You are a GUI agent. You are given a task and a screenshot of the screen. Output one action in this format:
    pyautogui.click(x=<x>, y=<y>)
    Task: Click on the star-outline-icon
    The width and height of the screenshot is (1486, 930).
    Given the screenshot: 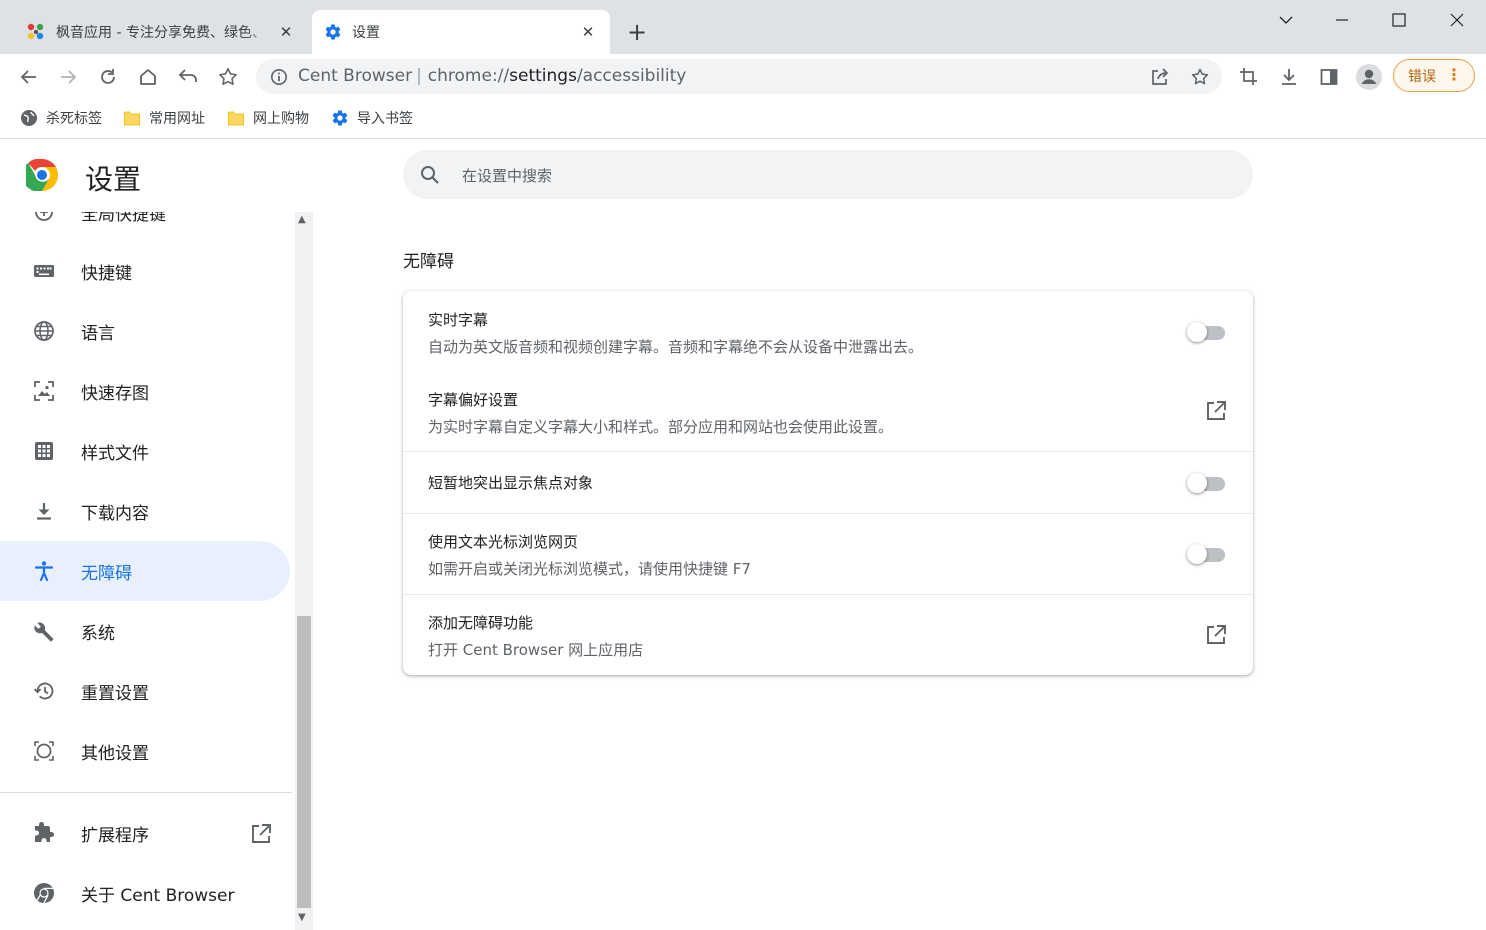 What is the action you would take?
    pyautogui.click(x=228, y=76)
    